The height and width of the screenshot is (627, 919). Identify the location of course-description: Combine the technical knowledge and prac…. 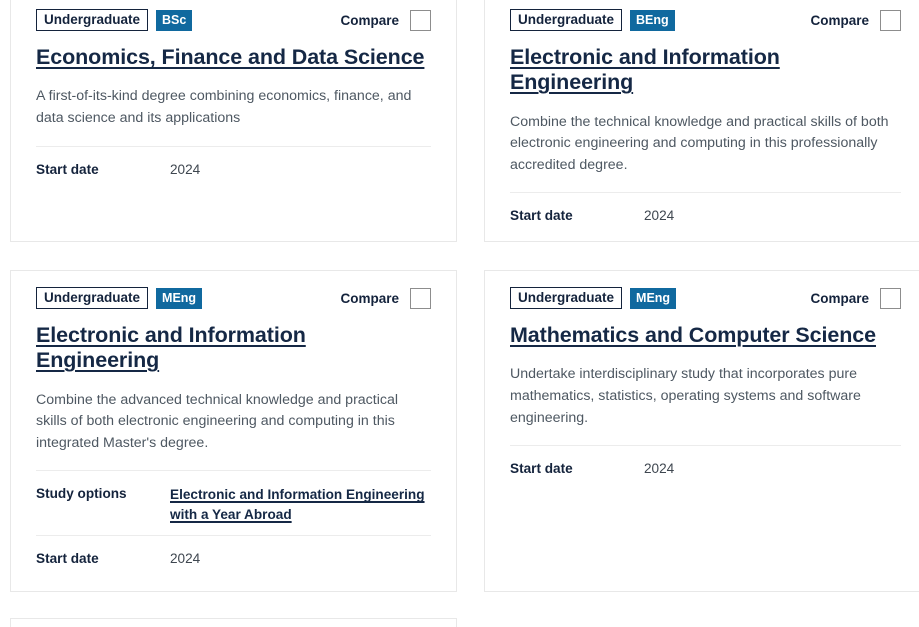
(699, 143).